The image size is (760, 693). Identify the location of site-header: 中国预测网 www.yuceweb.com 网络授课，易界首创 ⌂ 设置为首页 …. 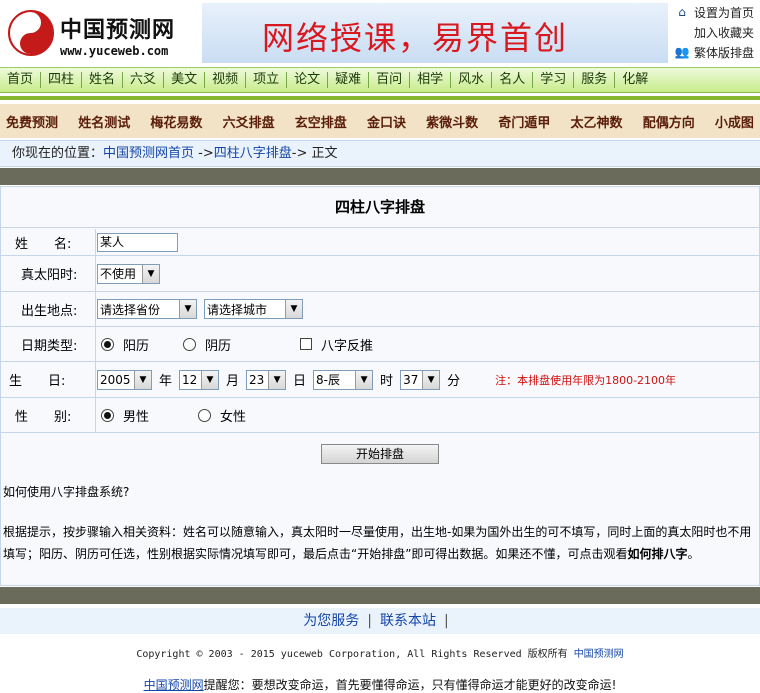
(380, 33).